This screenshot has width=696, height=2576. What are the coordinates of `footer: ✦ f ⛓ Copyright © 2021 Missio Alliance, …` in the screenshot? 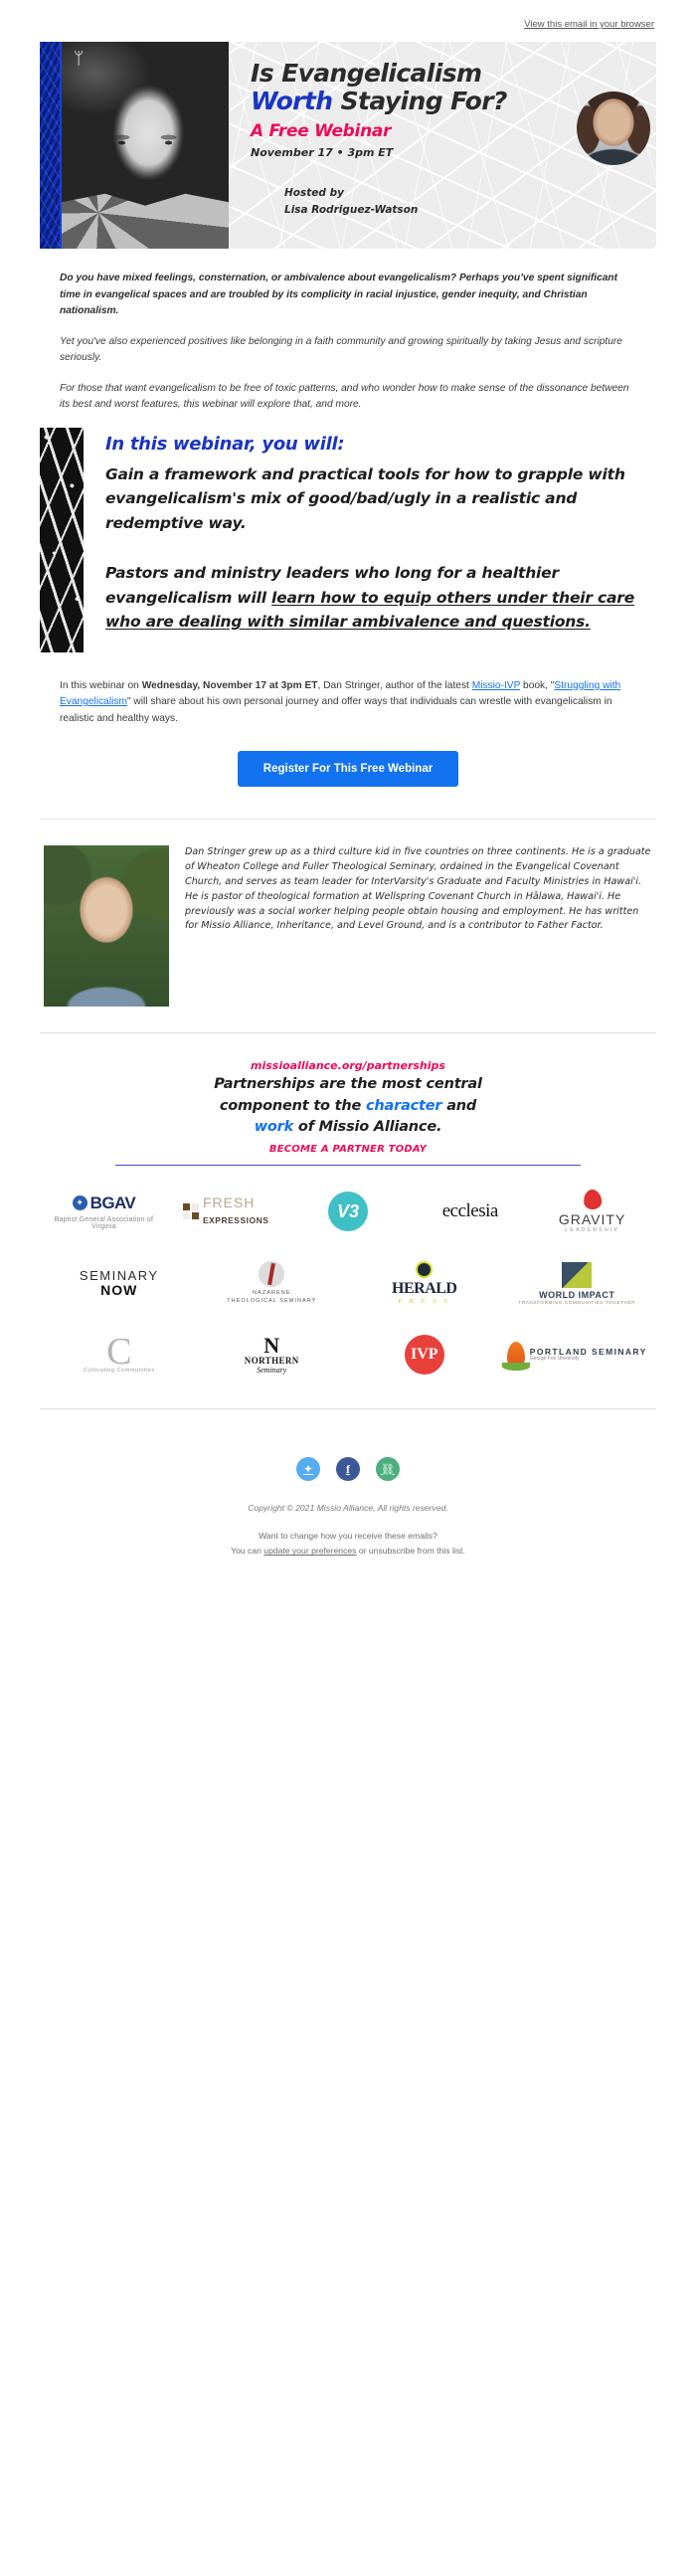 It's located at (348, 1510).